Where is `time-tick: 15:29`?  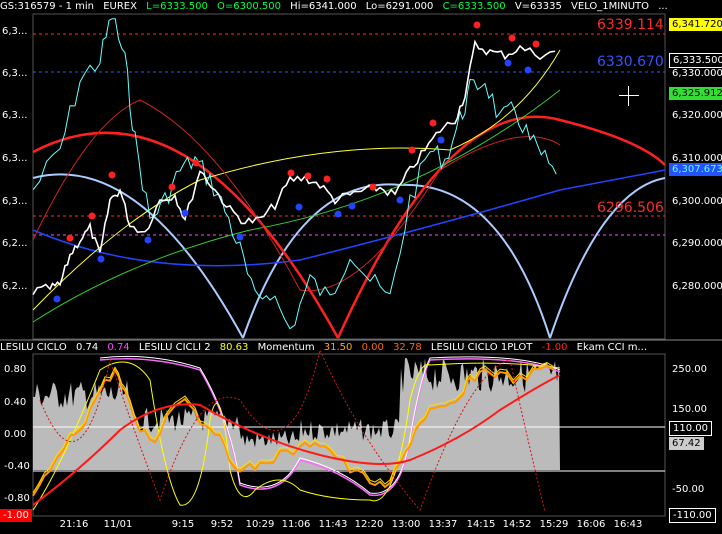 time-tick: 15:29 is located at coordinates (554, 524).